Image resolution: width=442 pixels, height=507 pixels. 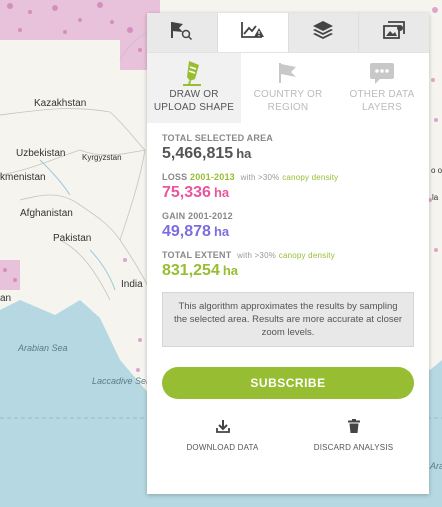 I want to click on stat-gain: GAIN 2001-2012 49,878 ha, so click(x=288, y=226).